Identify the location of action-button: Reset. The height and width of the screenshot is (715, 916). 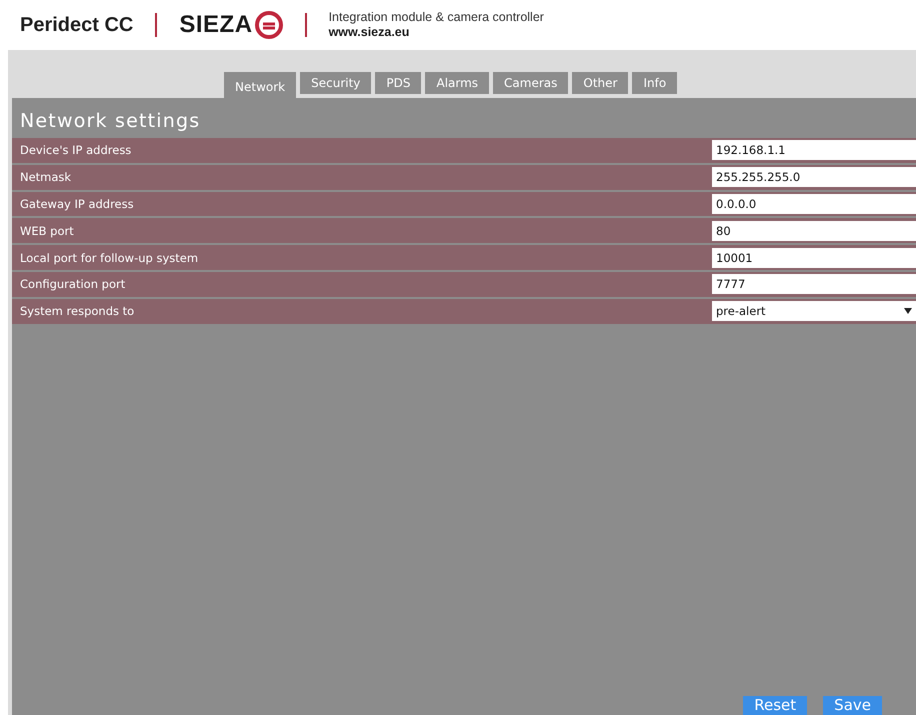
(775, 705).